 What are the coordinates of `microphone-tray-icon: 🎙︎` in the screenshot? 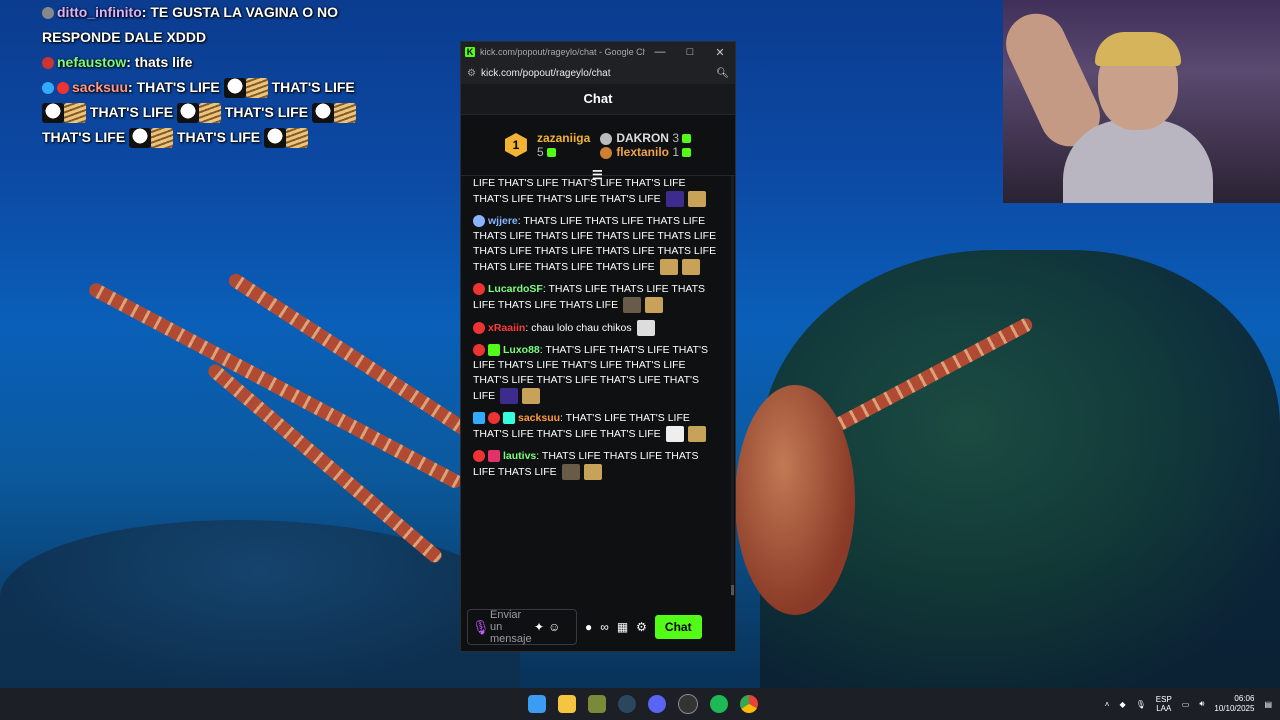 It's located at (1141, 704).